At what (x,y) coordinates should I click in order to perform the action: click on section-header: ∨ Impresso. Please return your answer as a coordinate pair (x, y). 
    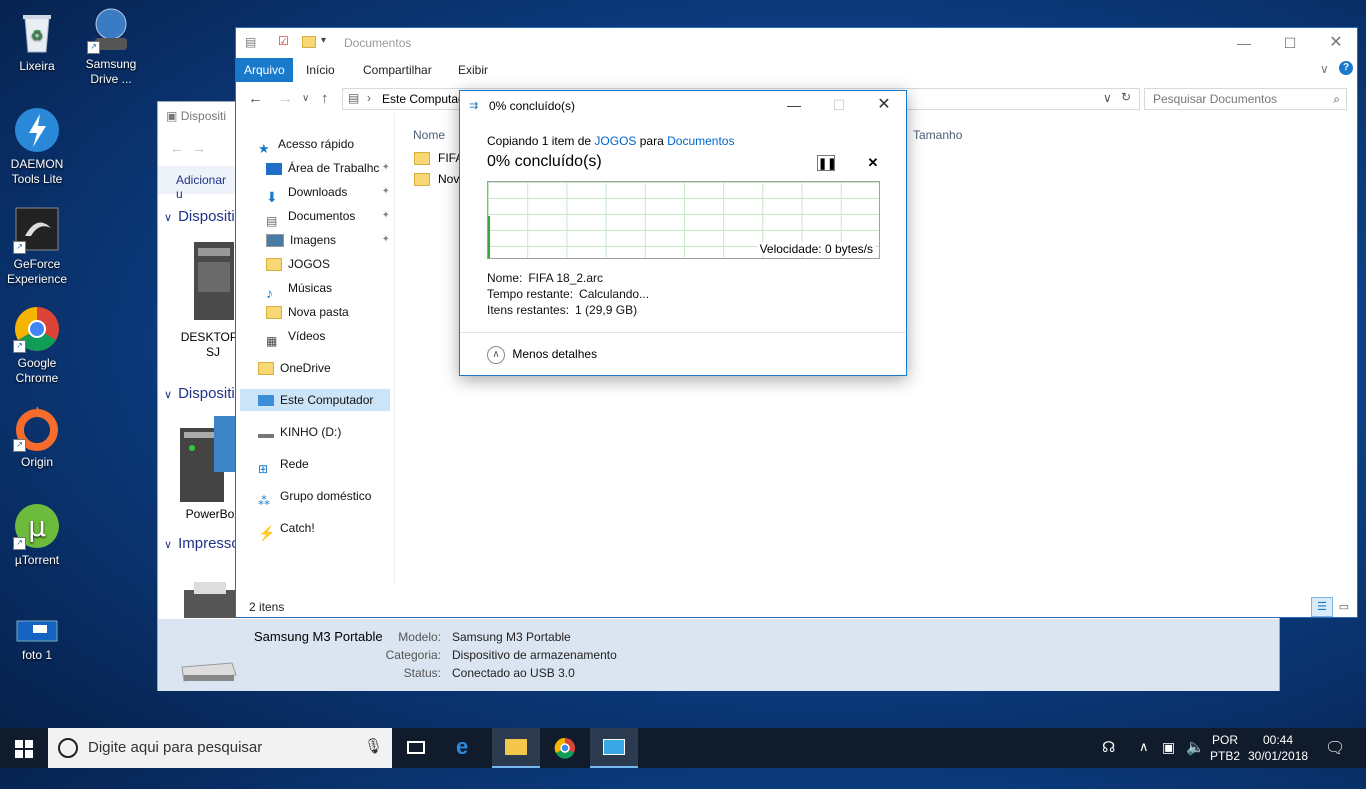
    Looking at the image, I should click on (202, 543).